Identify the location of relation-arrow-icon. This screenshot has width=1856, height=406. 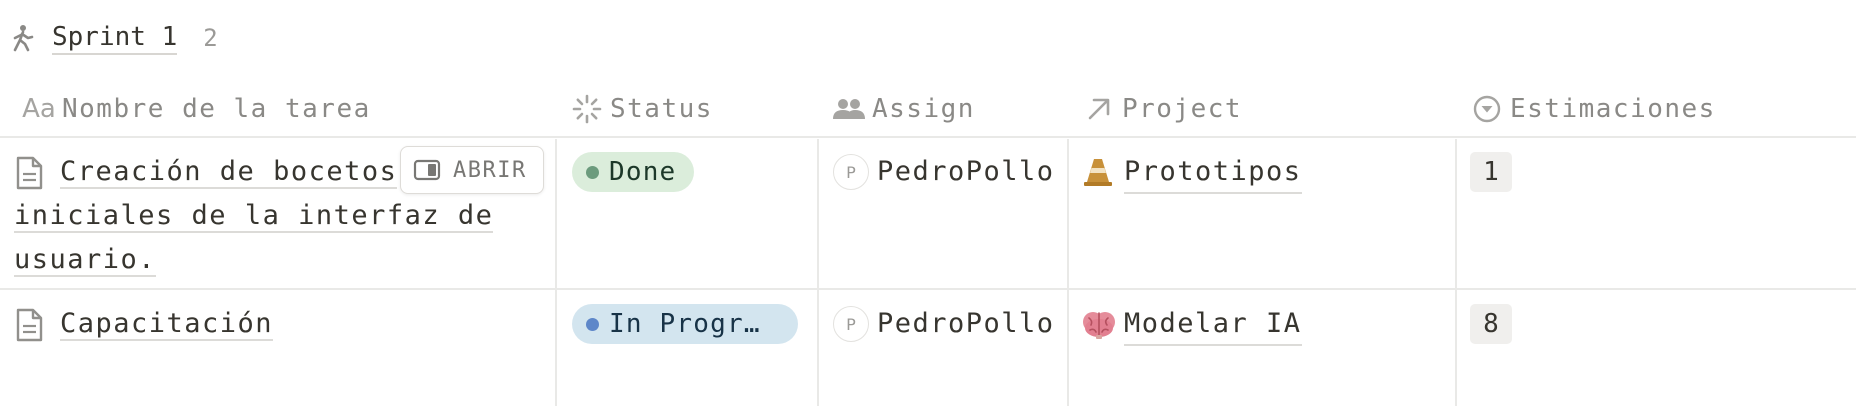
(1099, 109).